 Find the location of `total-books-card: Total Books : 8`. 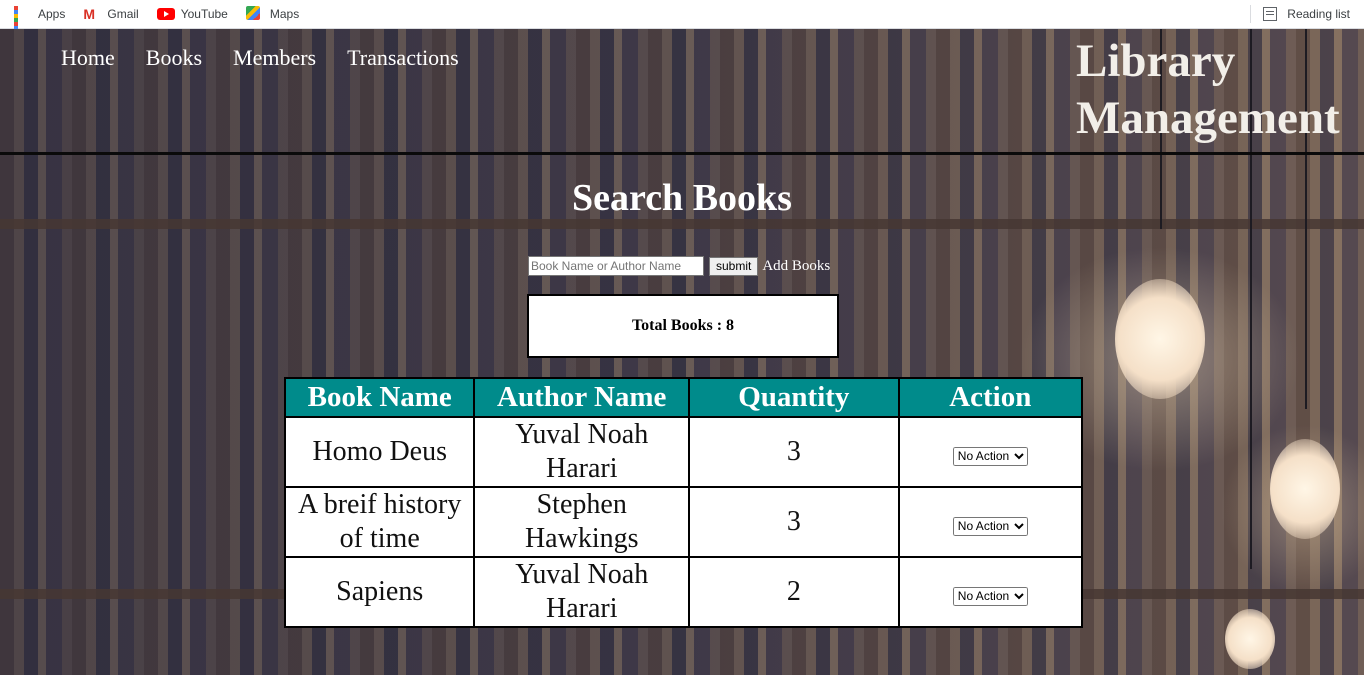

total-books-card: Total Books : 8 is located at coordinates (683, 326).